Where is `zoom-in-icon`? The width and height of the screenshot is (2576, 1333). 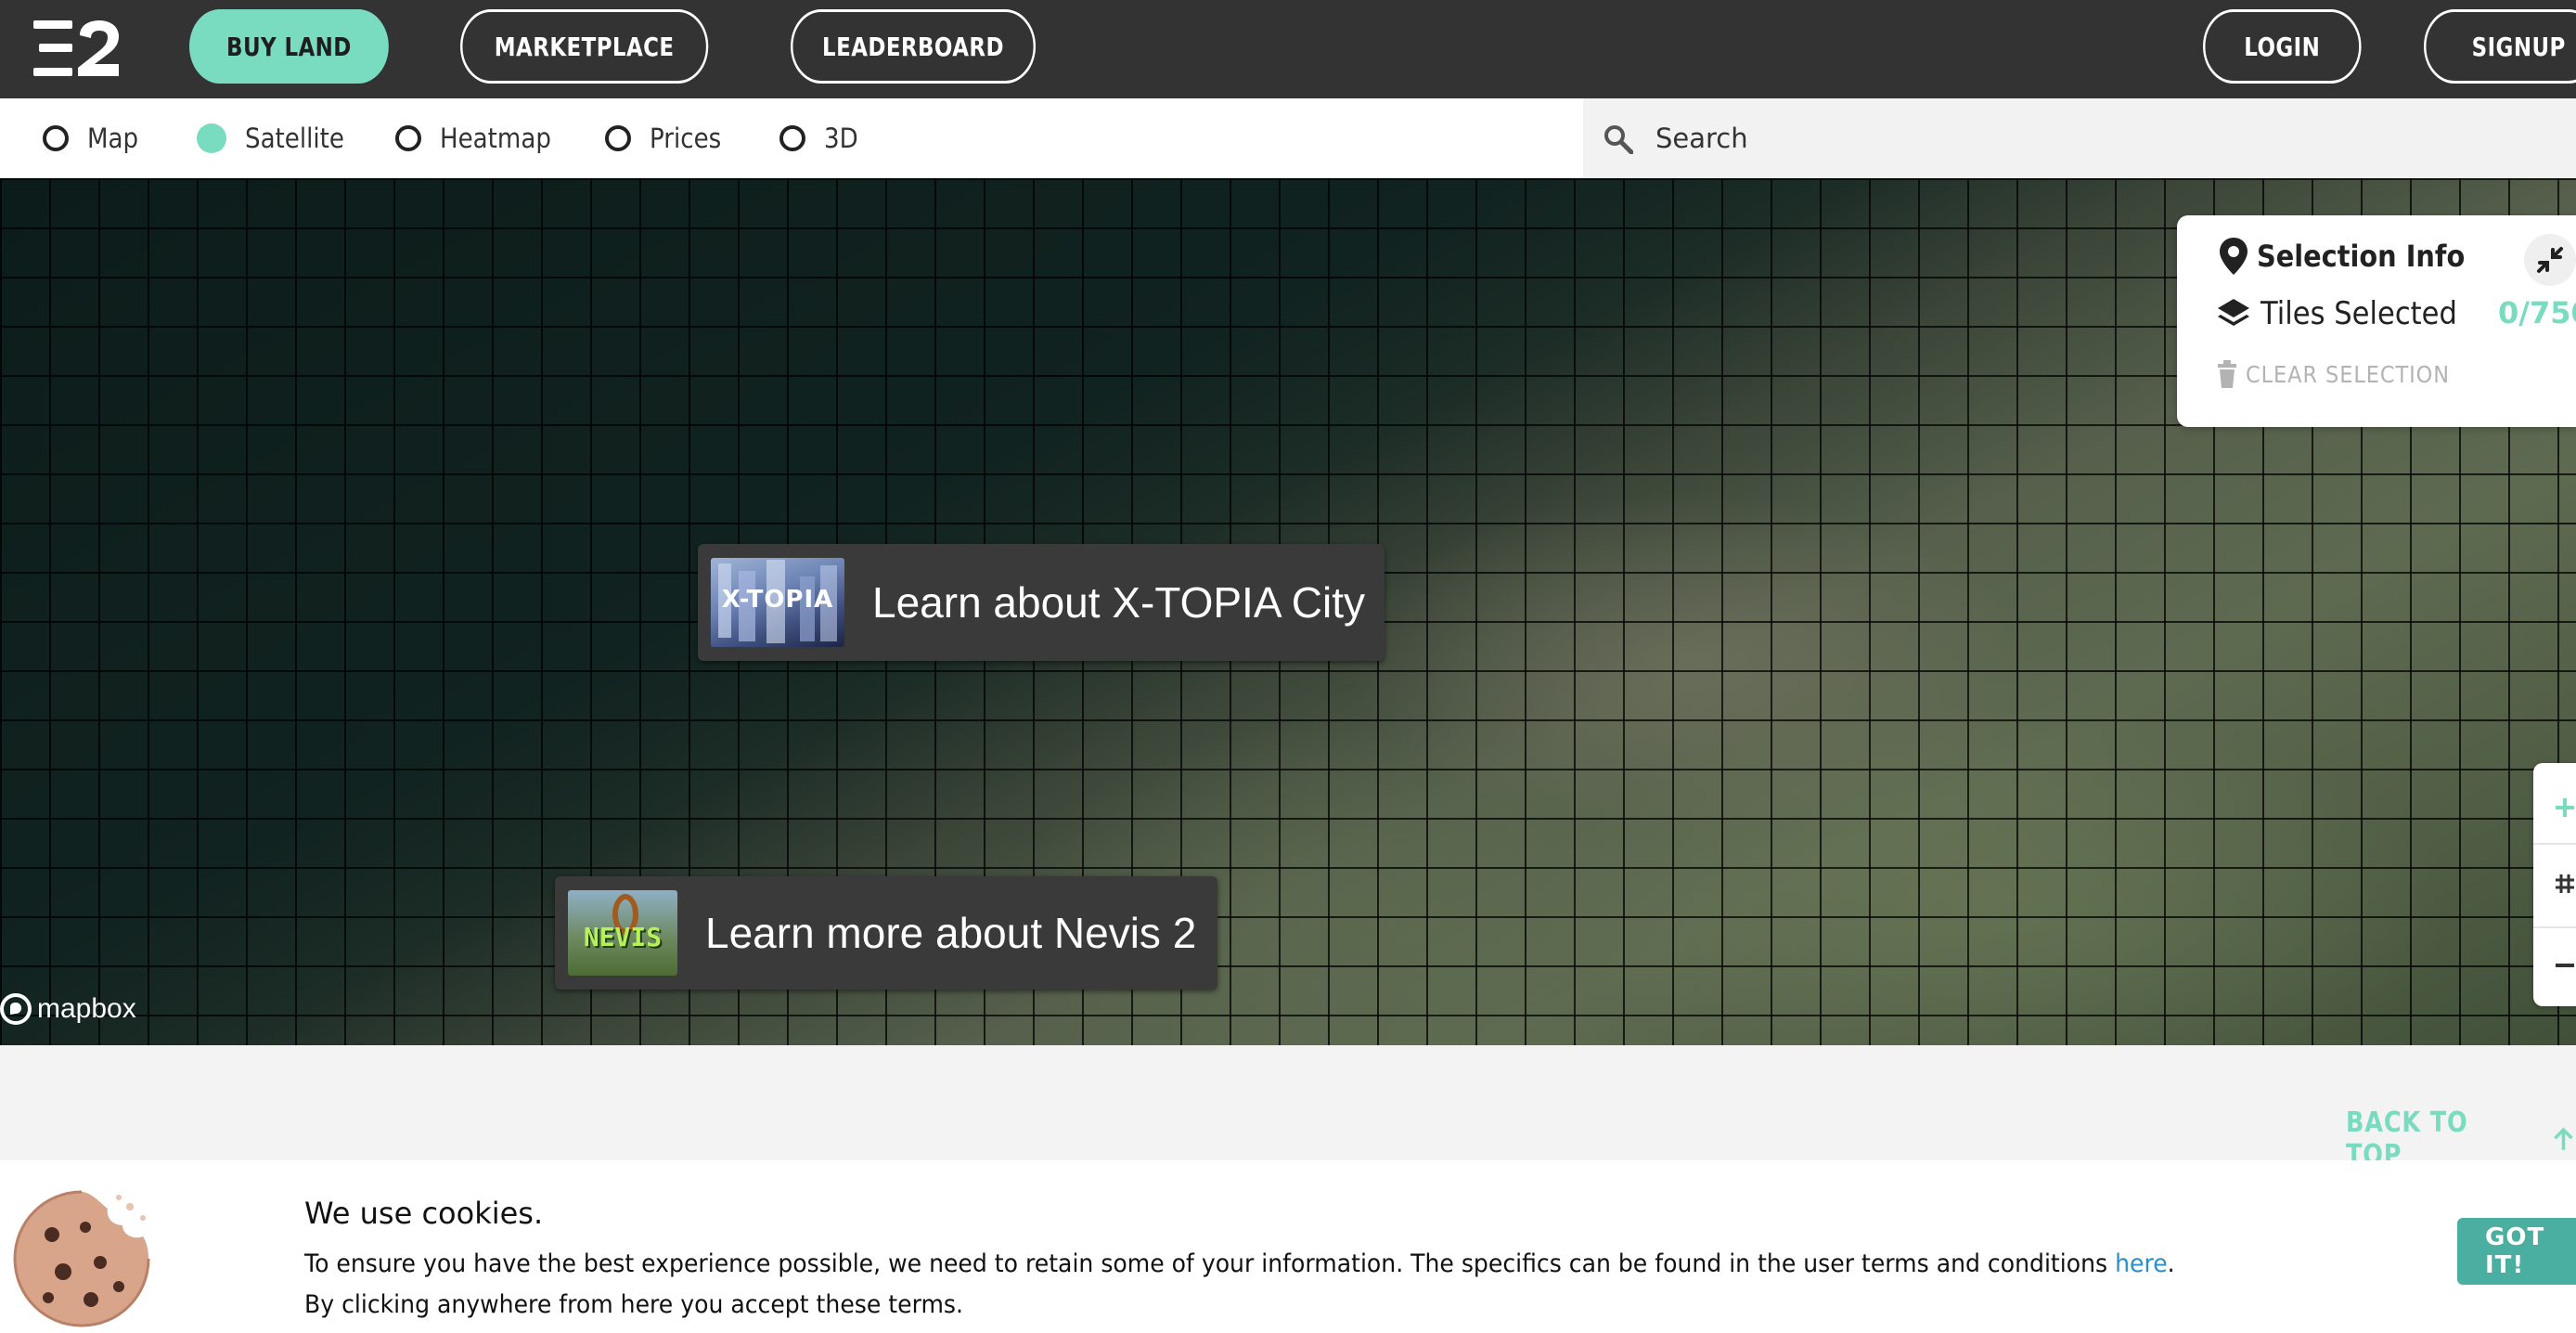 zoom-in-icon is located at coordinates (2565, 807).